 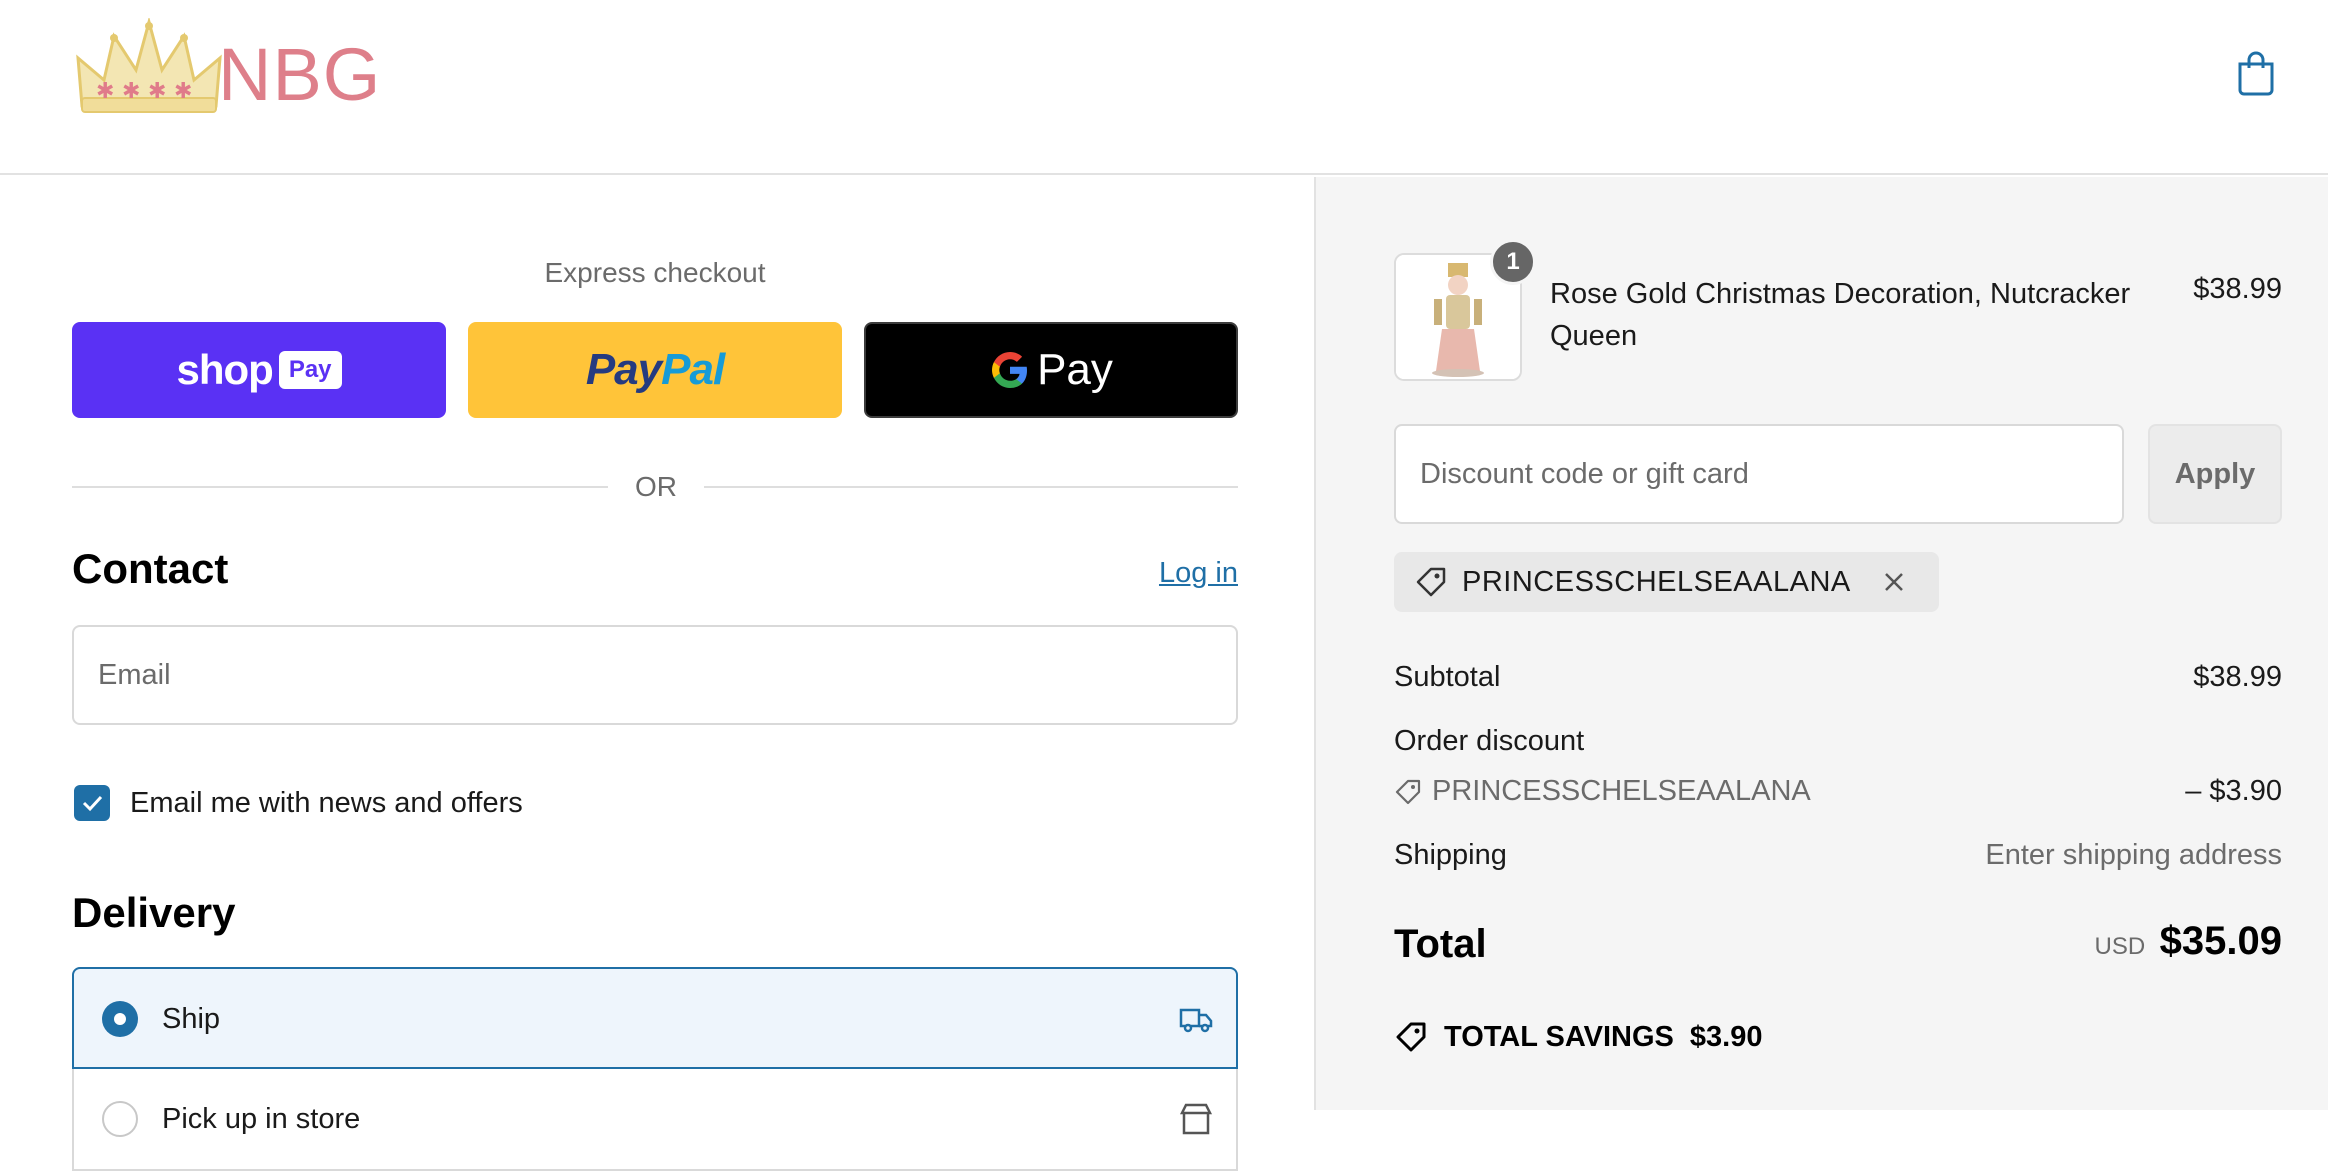 I want to click on discount-code-row: PRINCESSCHELSEAALANA, so click(x=1602, y=791).